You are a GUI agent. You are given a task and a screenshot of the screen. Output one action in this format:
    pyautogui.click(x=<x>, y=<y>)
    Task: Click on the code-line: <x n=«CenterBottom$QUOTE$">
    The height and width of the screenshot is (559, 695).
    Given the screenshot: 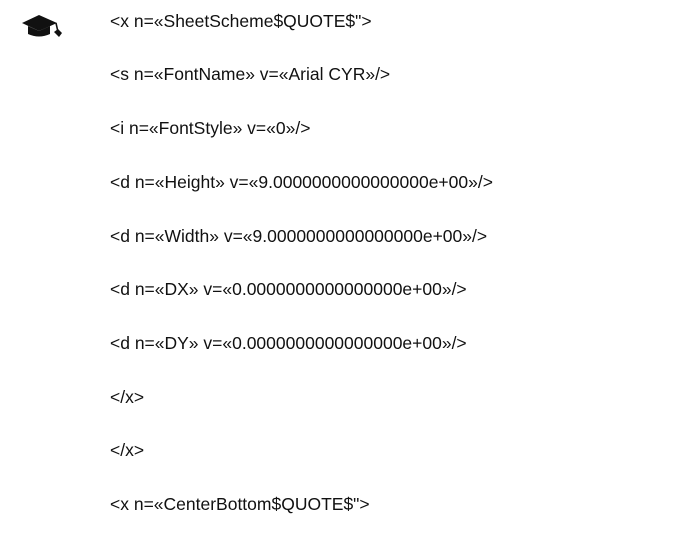 What is the action you would take?
    pyautogui.click(x=240, y=504)
    